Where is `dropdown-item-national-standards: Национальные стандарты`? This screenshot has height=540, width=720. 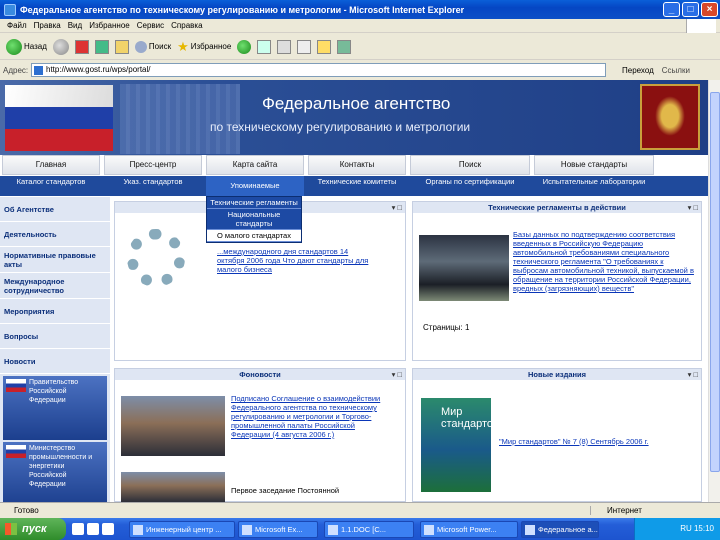
dropdown-item-national-standards: Национальные стандарты is located at coordinates (254, 219).